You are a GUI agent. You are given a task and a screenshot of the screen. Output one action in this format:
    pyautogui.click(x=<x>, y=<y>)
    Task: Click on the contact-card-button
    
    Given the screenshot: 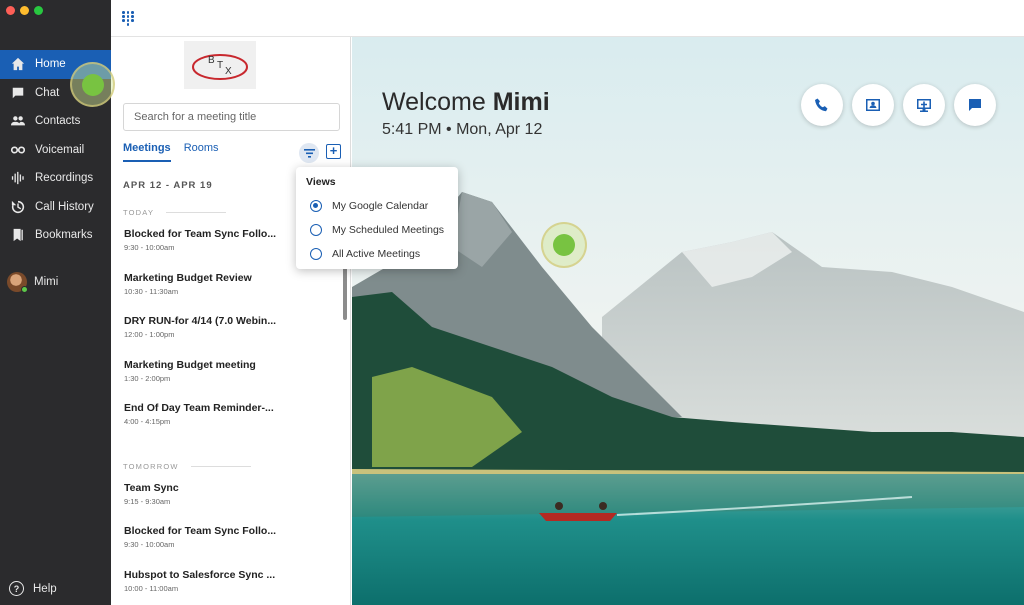 What is the action you would take?
    pyautogui.click(x=873, y=105)
    